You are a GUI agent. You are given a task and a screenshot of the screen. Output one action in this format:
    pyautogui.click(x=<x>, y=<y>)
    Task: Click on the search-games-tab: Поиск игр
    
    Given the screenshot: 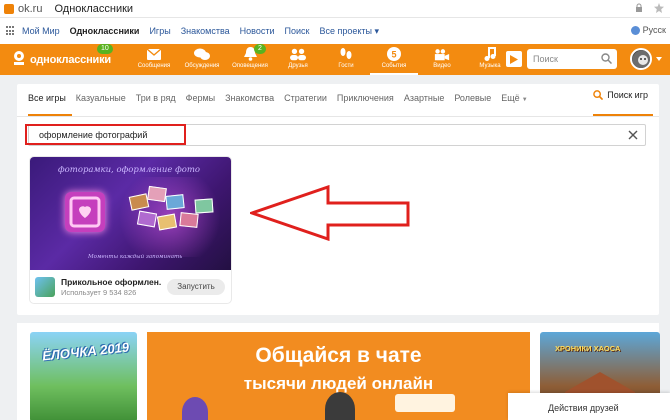 What is the action you would take?
    pyautogui.click(x=620, y=95)
    